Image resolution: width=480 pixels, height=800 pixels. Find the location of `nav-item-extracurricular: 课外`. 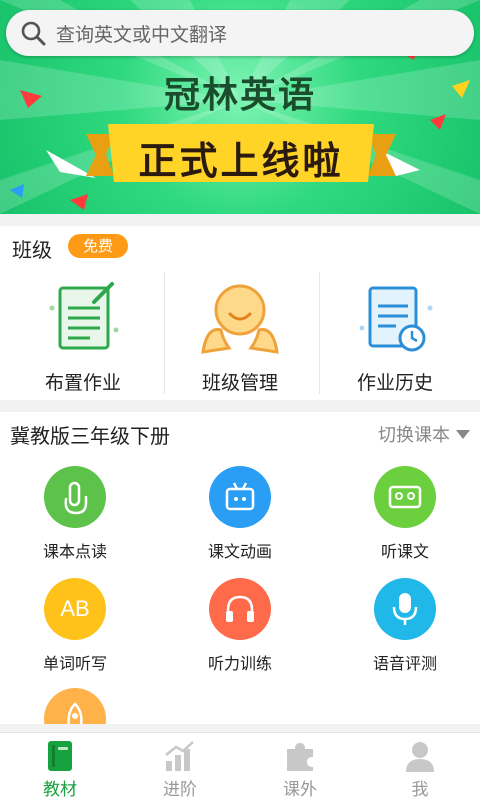

nav-item-extracurricular: 课外 is located at coordinates (300, 766).